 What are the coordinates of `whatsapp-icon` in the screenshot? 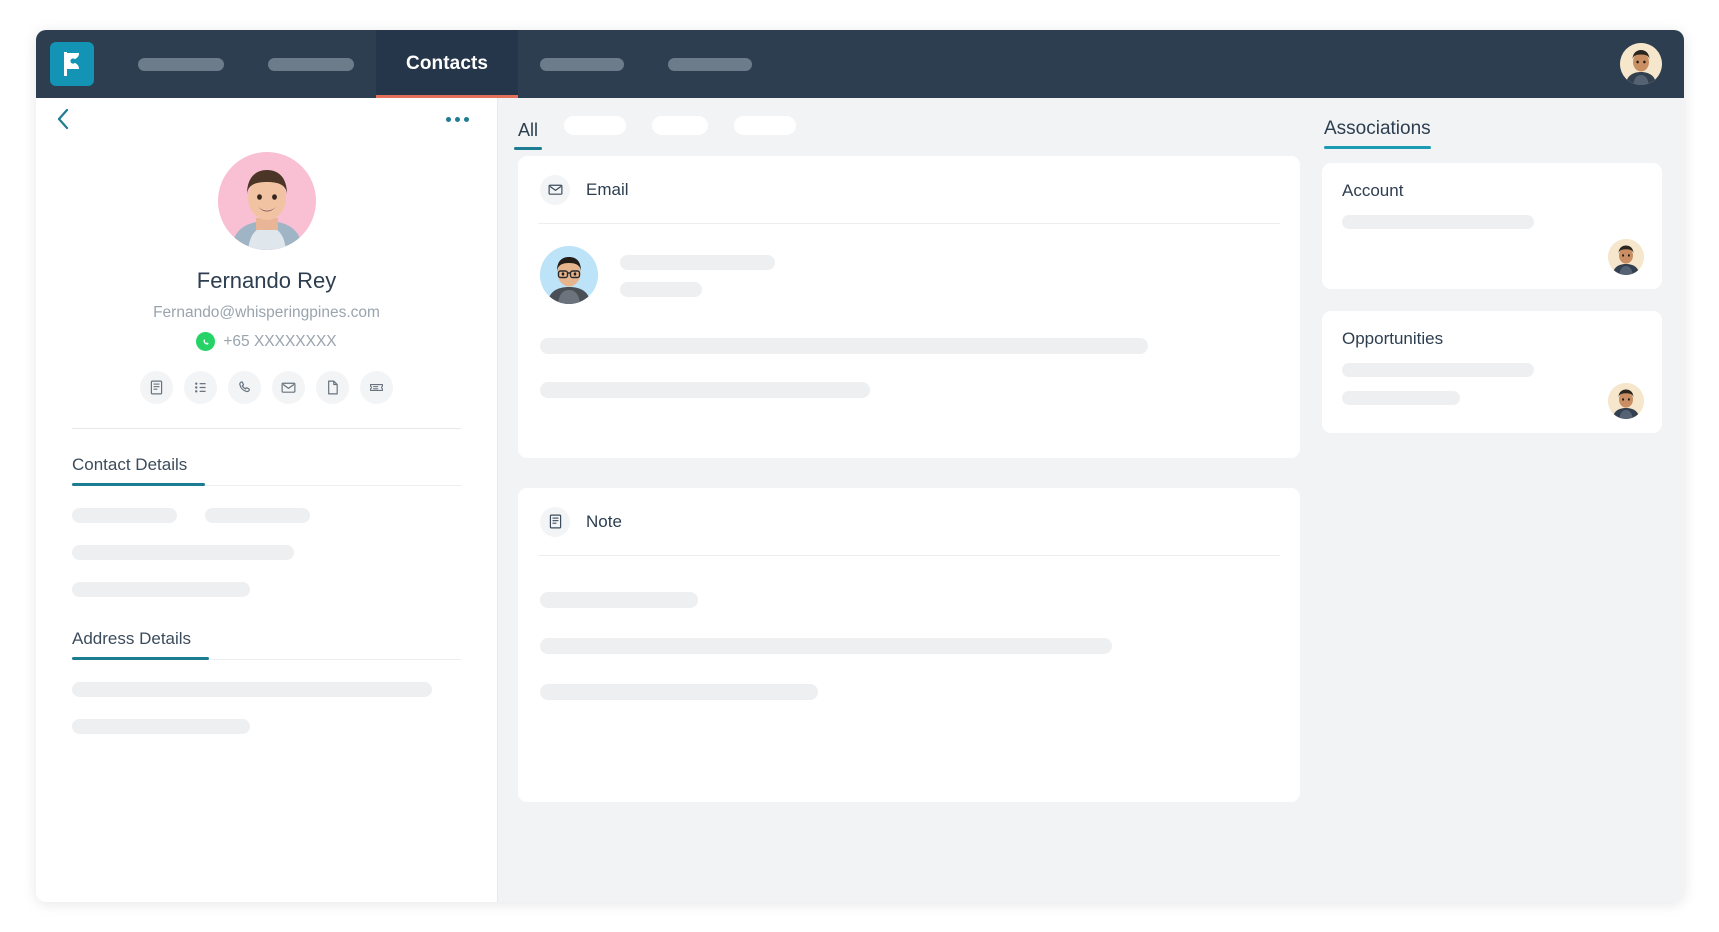 It's located at (206, 341).